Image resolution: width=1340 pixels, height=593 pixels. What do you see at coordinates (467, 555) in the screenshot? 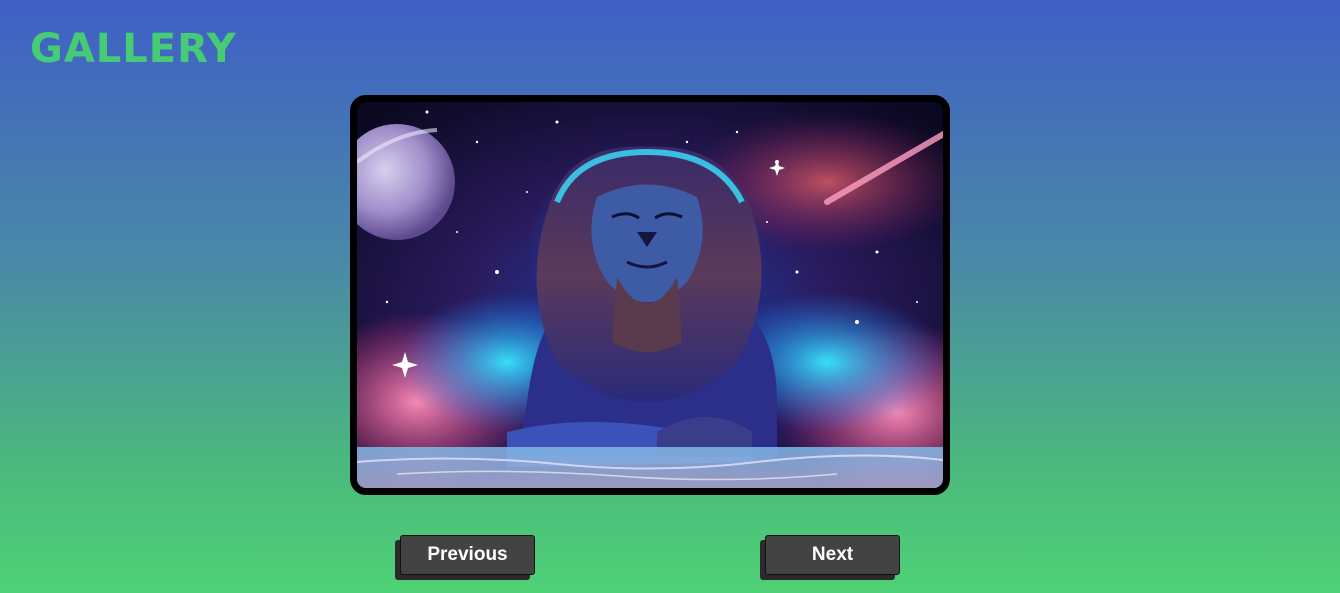
I see `previous-button: Previous` at bounding box center [467, 555].